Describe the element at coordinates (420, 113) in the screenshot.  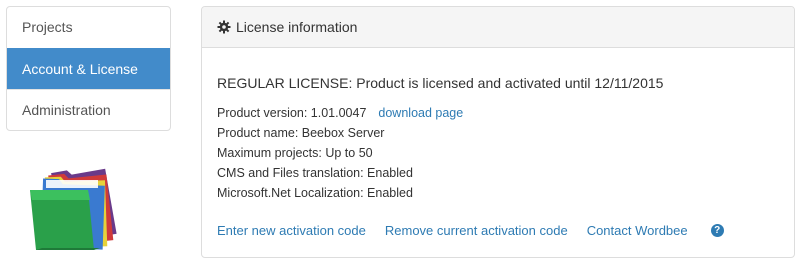
I see `download-page-link: download page` at that location.